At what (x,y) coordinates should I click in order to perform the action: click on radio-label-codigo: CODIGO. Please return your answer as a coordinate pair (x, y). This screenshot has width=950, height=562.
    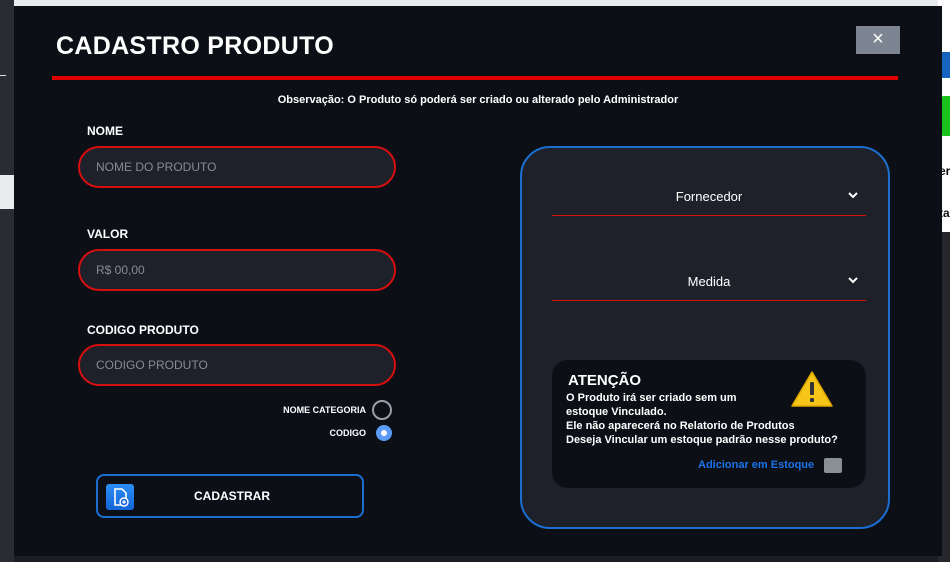
    Looking at the image, I should click on (347, 433).